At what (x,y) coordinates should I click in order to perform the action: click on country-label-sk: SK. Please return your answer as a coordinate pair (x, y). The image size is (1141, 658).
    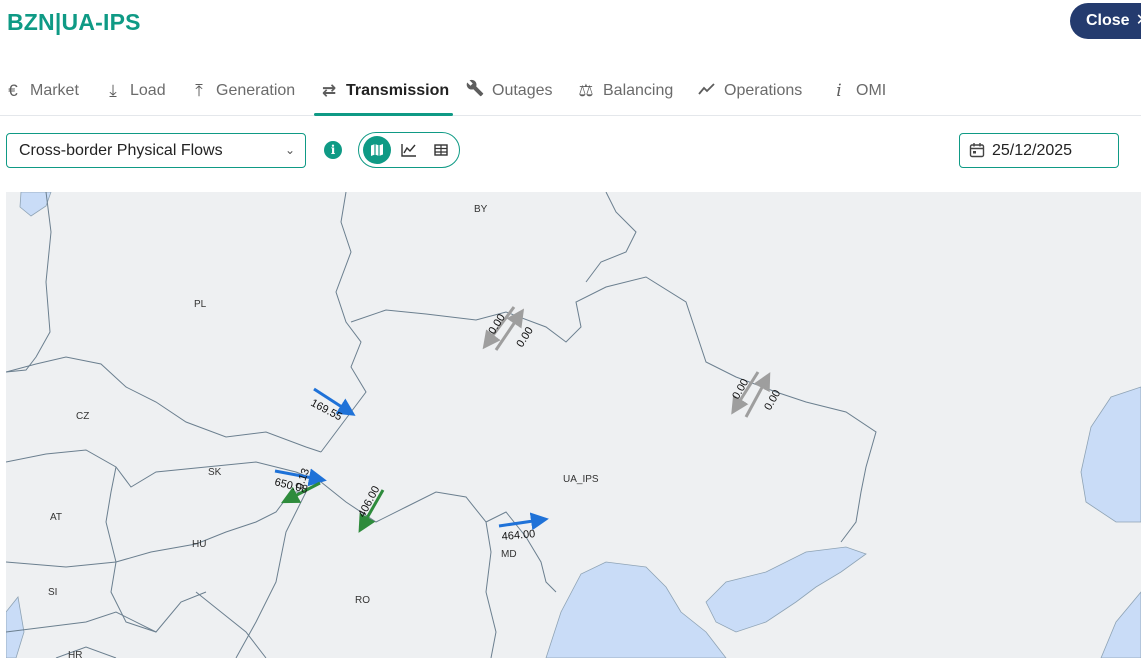
    Looking at the image, I should click on (215, 472).